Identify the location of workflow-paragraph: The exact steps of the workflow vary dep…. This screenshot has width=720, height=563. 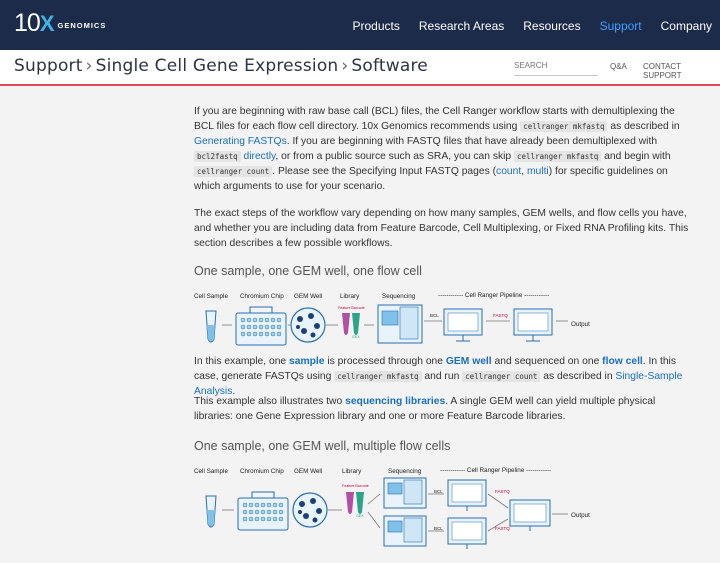
(441, 228).